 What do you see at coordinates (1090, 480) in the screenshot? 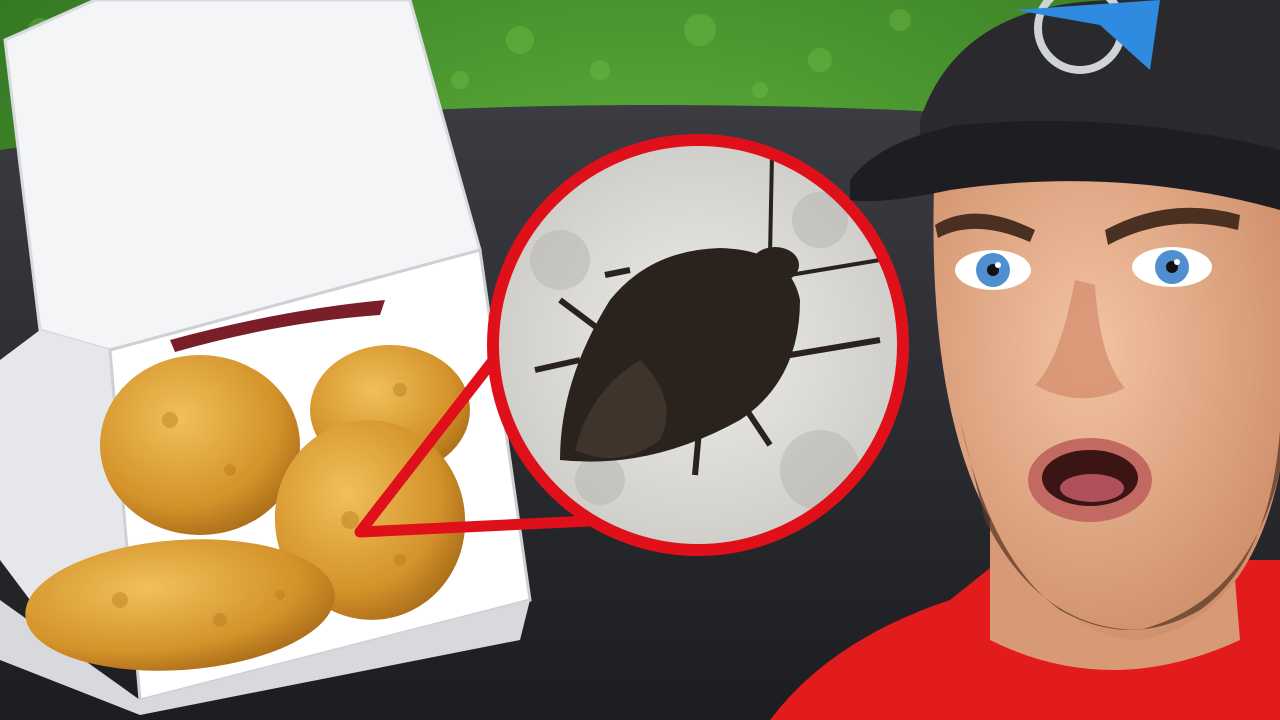
I see `open-mouth` at bounding box center [1090, 480].